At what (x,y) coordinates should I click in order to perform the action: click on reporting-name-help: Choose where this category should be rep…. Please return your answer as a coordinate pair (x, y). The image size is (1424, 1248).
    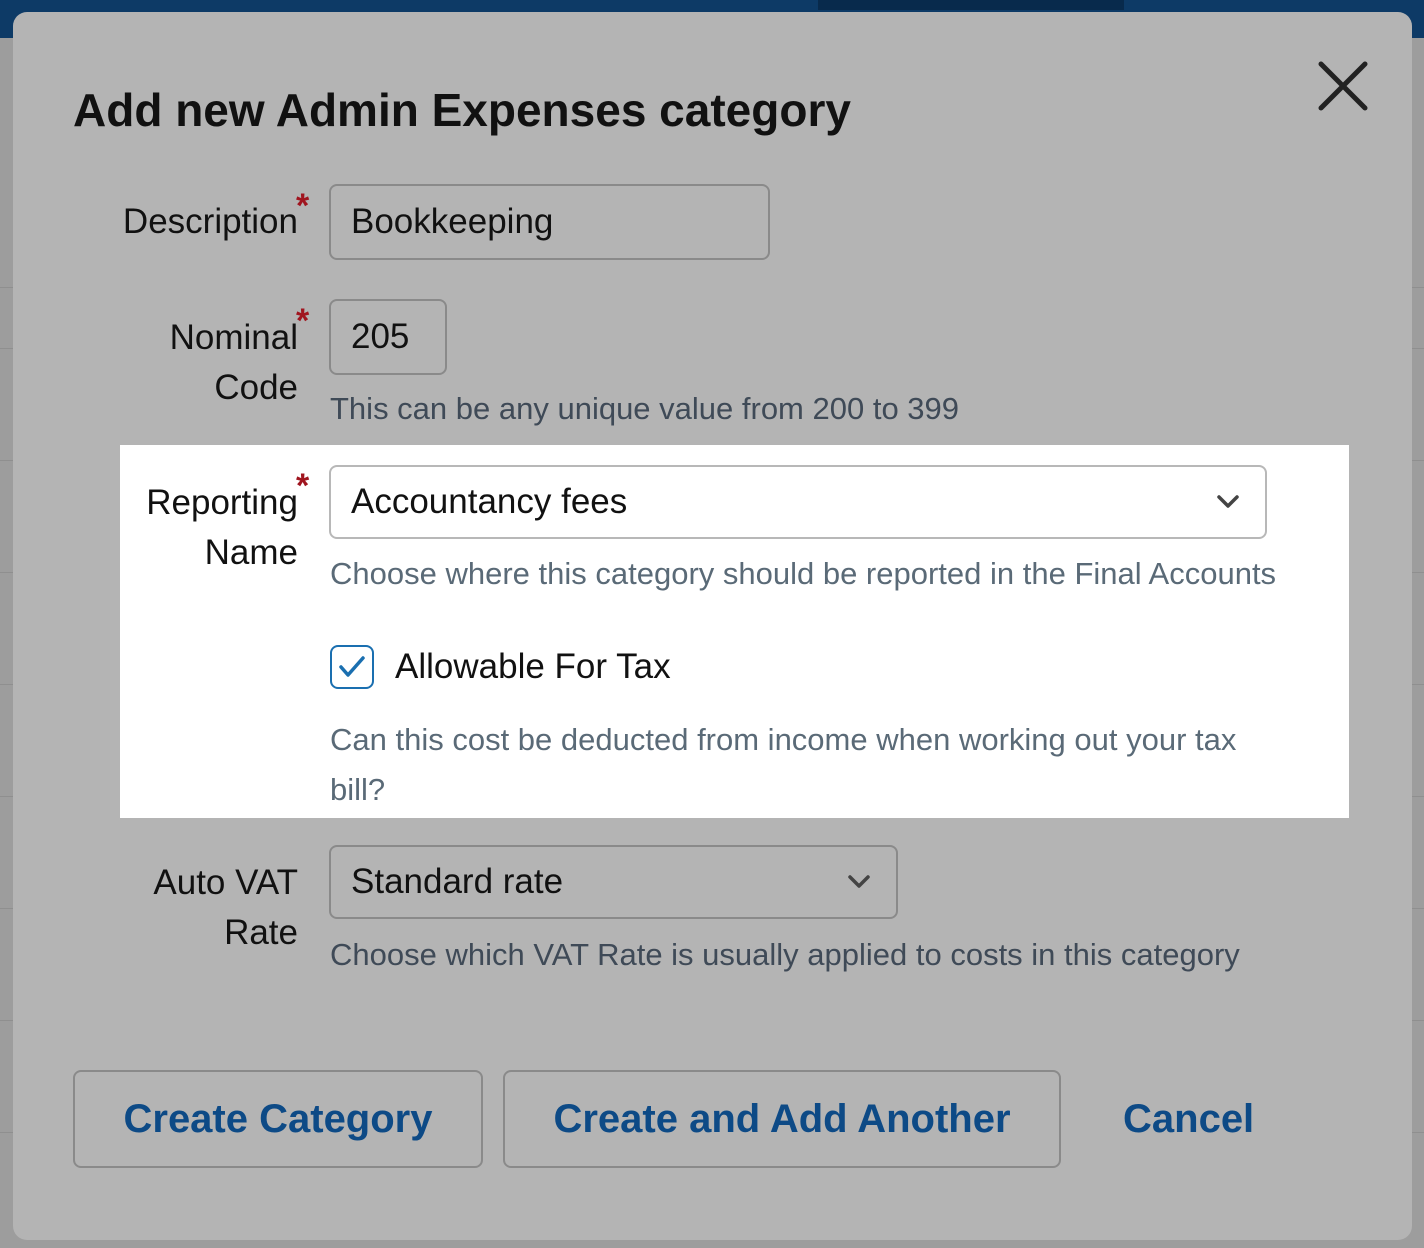
    Looking at the image, I should click on (803, 573).